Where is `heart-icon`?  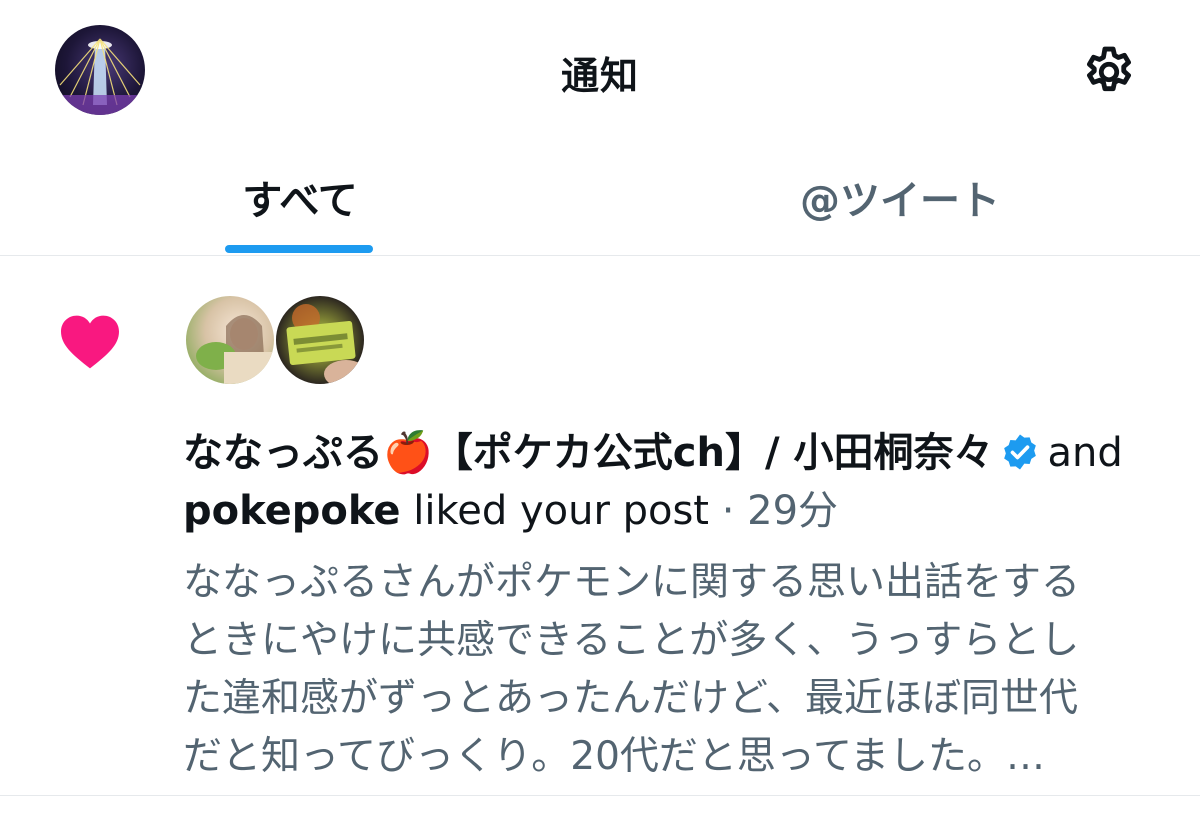 heart-icon is located at coordinates (90, 342).